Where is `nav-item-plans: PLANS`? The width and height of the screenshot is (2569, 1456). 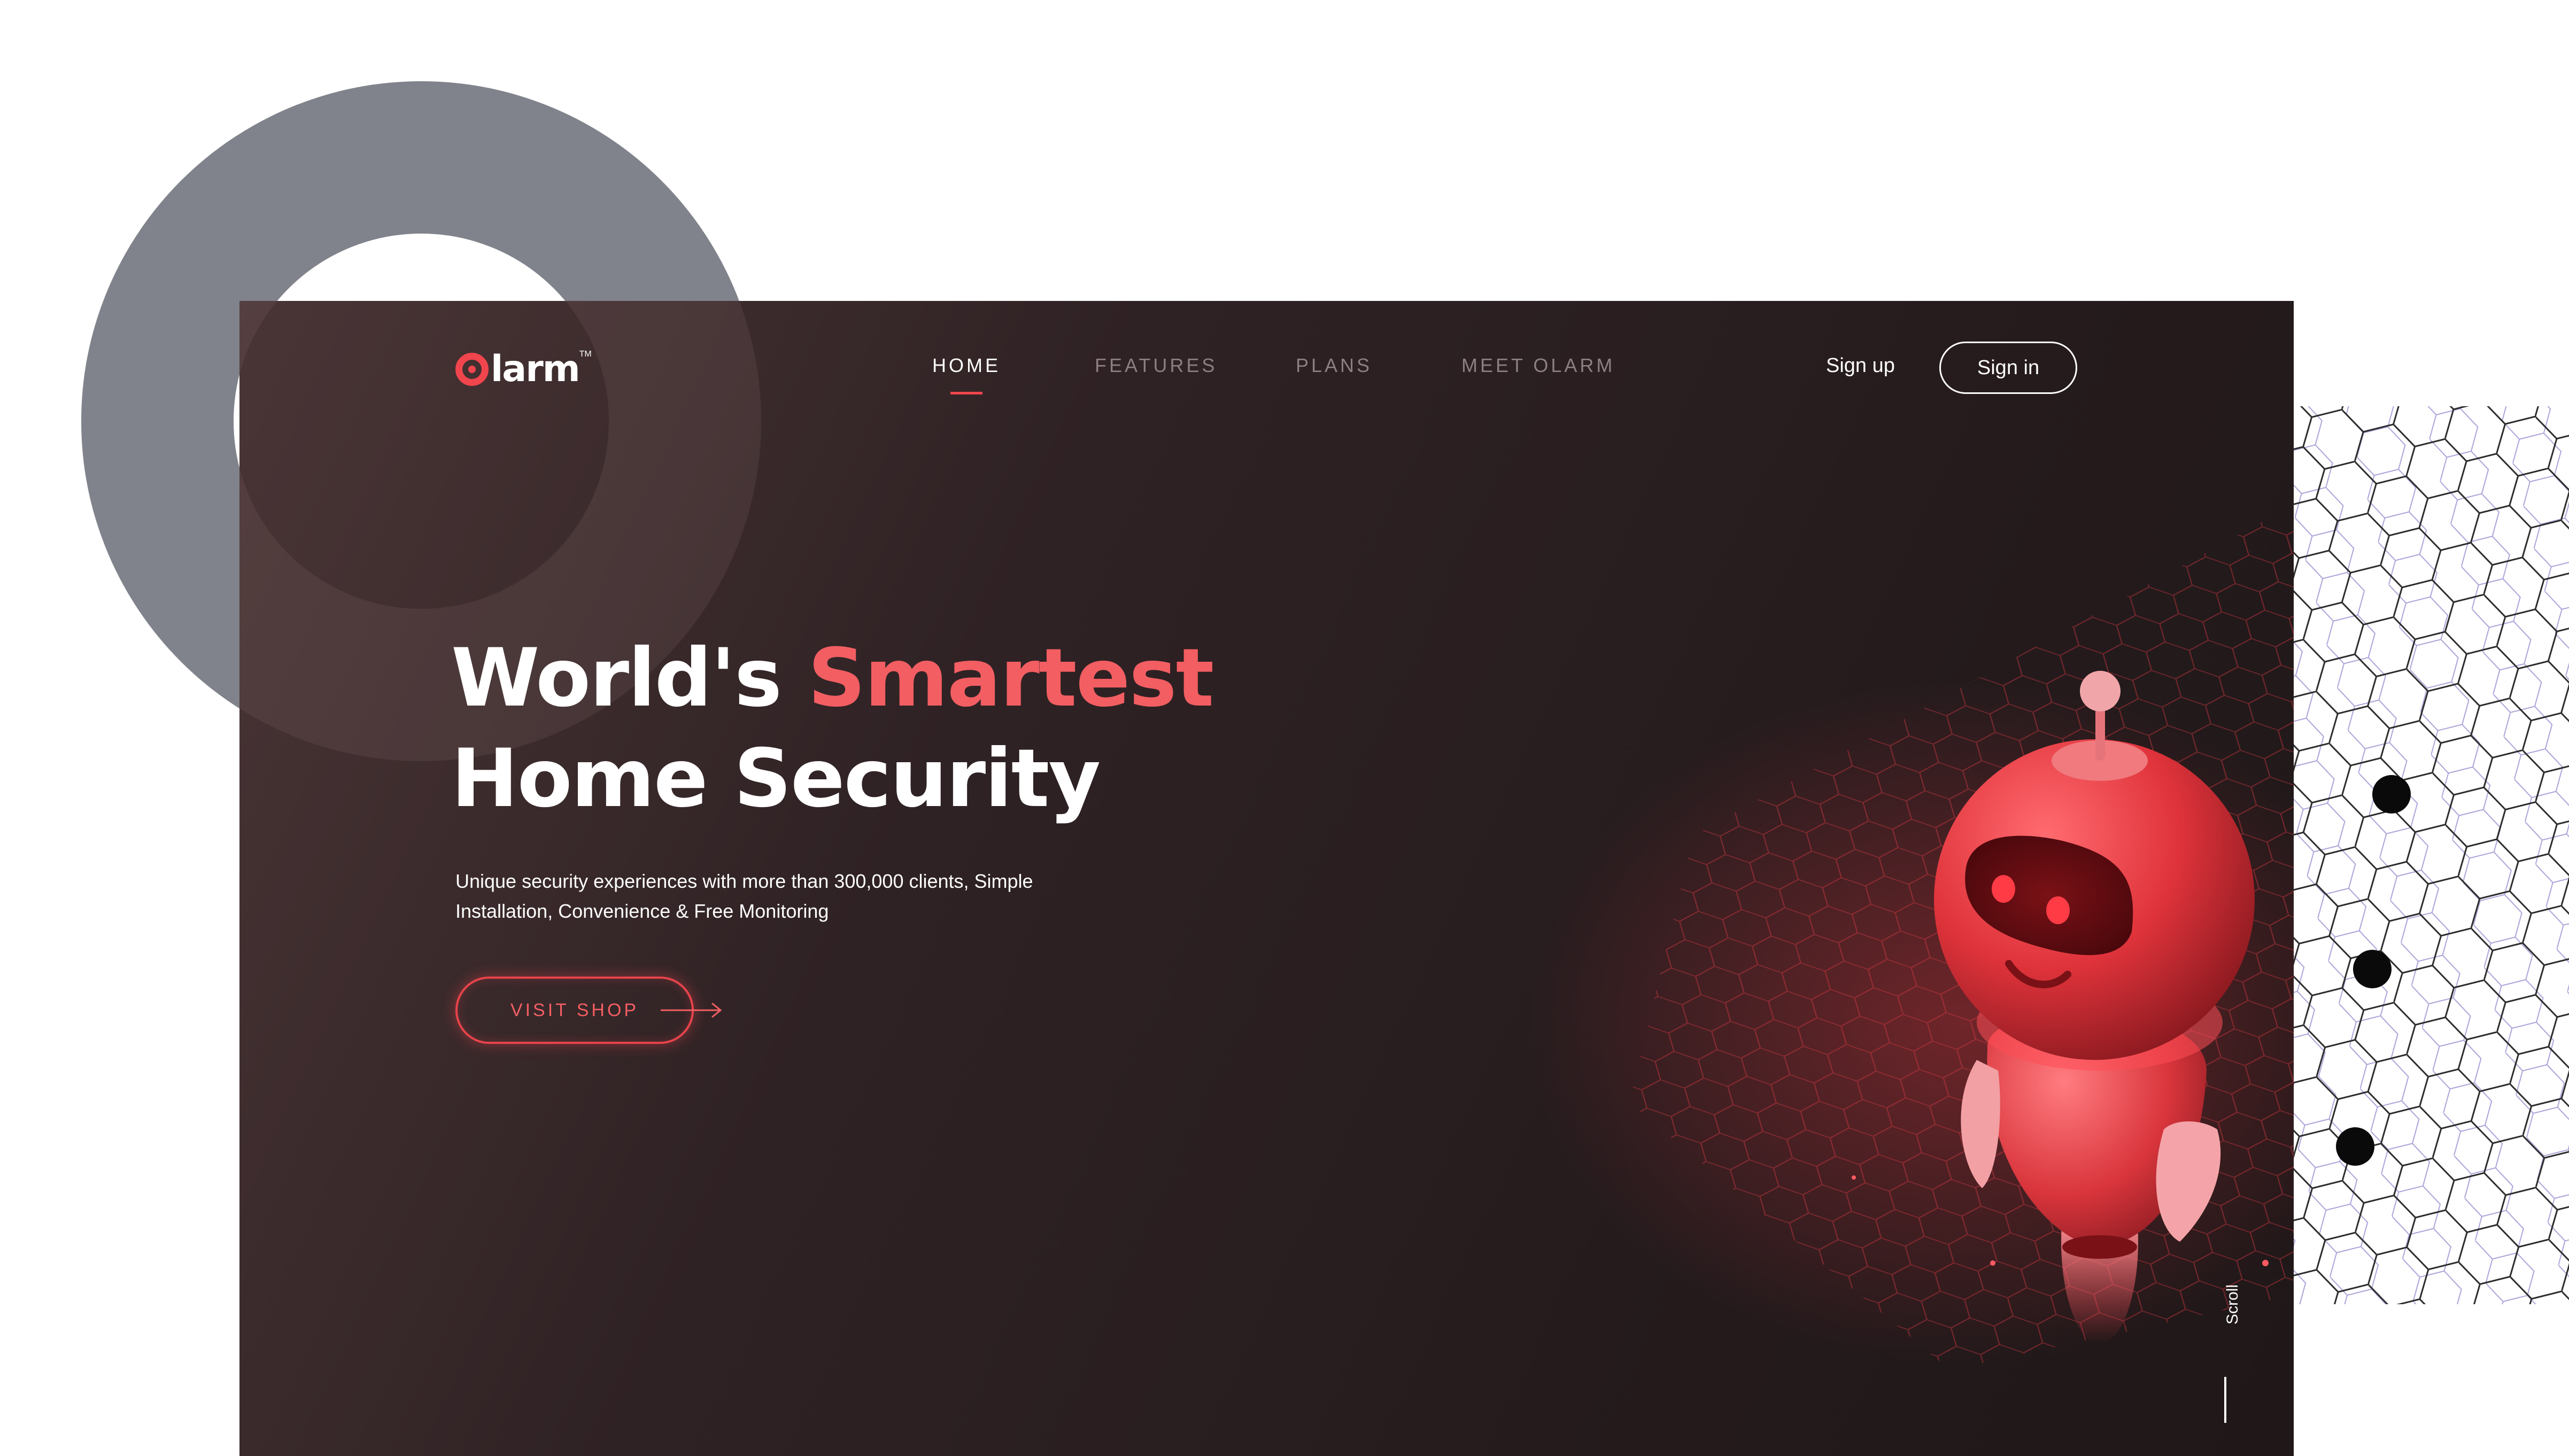 nav-item-plans: PLANS is located at coordinates (1334, 365).